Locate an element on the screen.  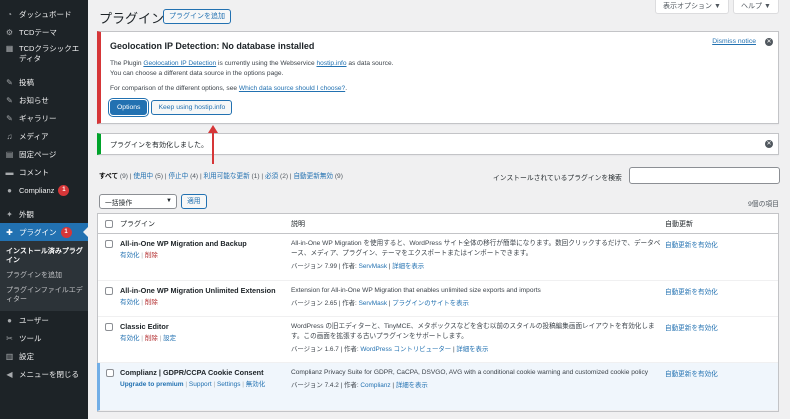
options-button: Options is located at coordinates (129, 107).